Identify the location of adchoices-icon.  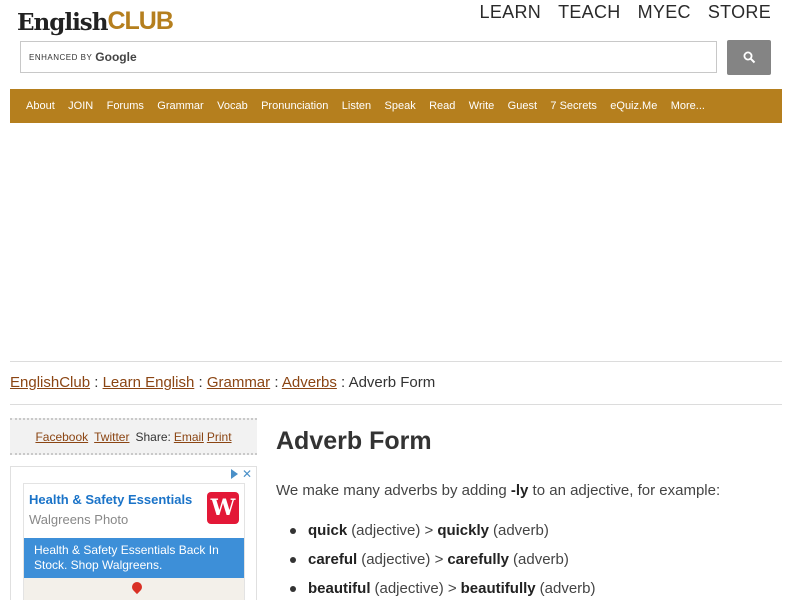
(234, 474).